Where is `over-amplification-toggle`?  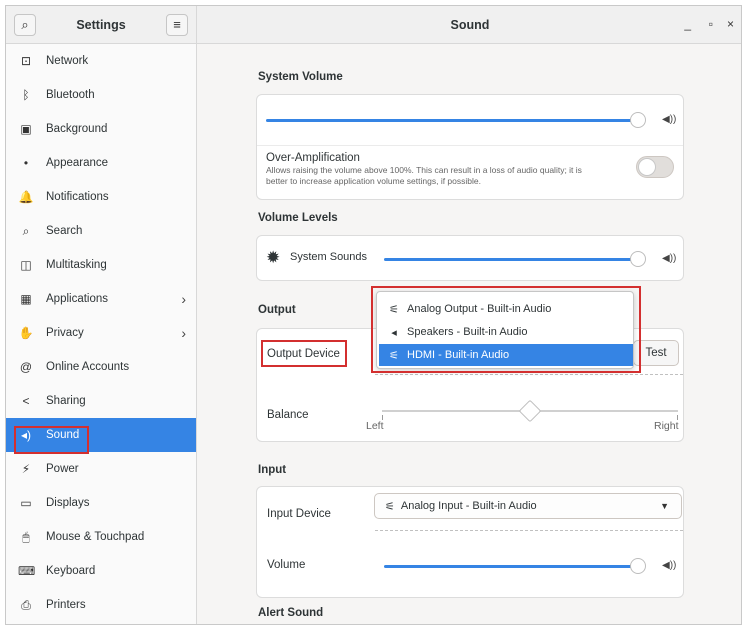
over-amplification-toggle is located at coordinates (655, 167).